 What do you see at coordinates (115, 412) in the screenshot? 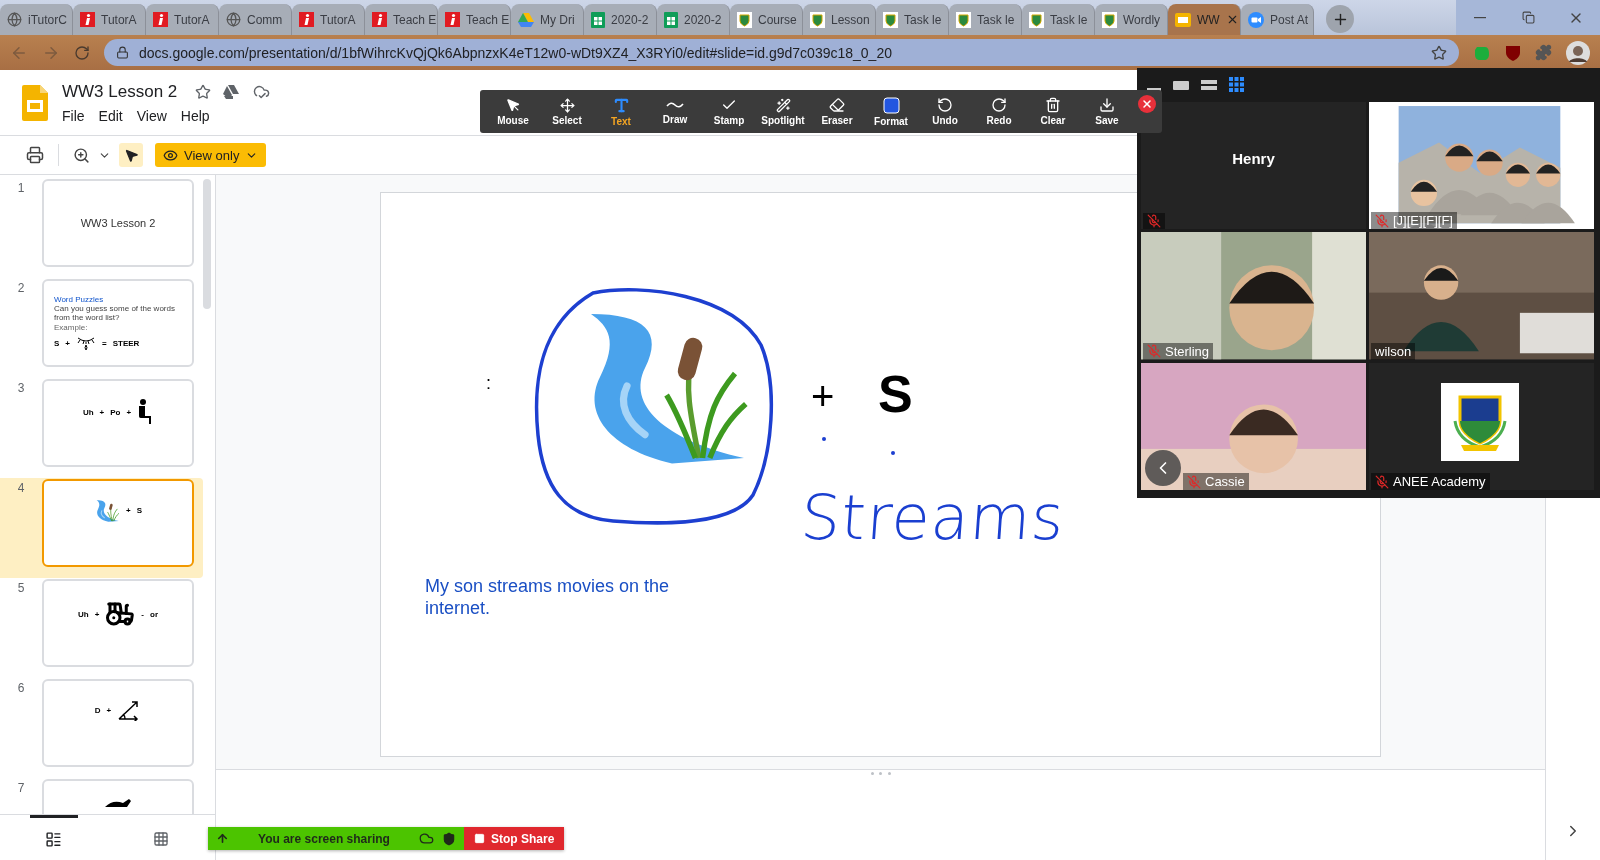
I see `thumbnail-text: Po` at bounding box center [115, 412].